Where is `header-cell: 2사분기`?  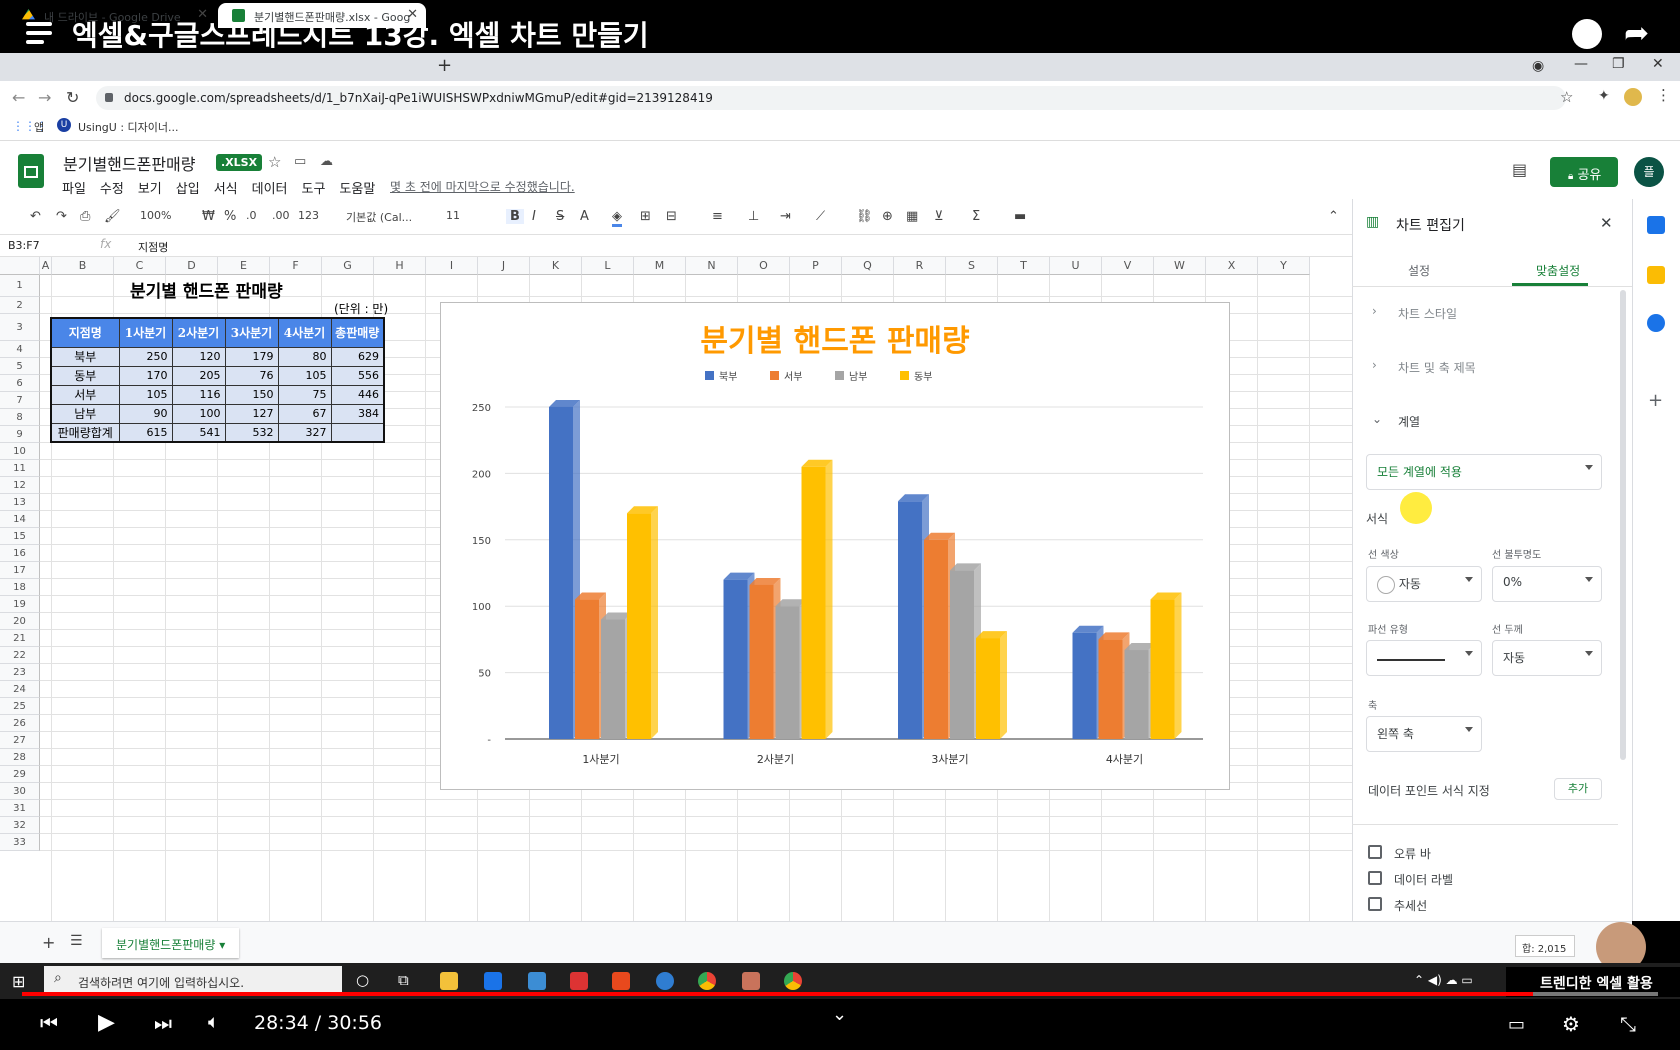
header-cell: 2사분기 is located at coordinates (198, 332).